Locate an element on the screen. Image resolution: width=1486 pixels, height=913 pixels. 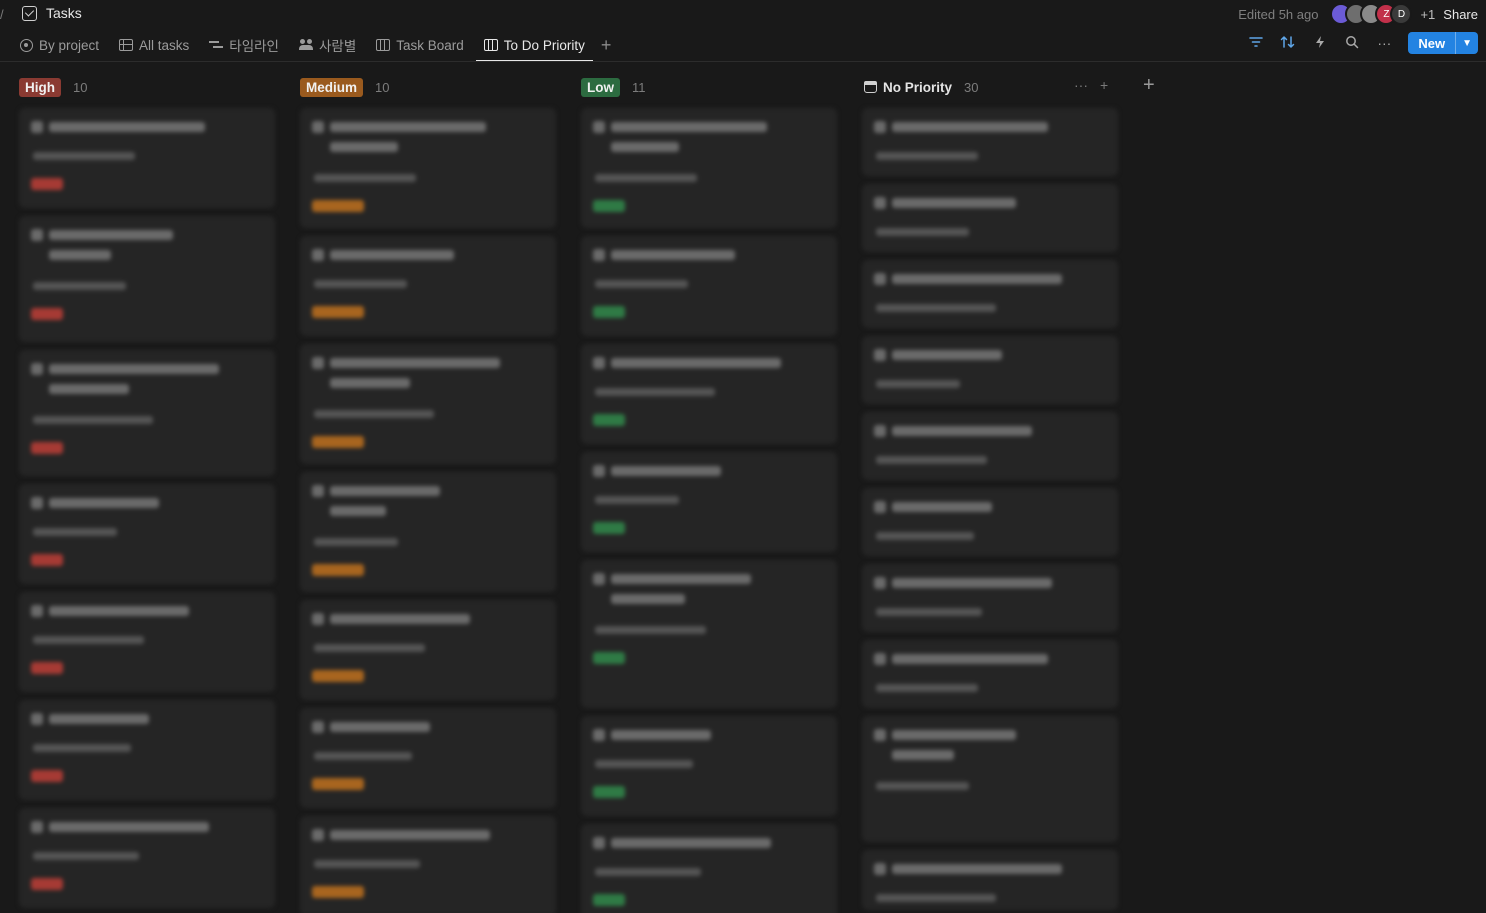
priority-badge-medium: Medium is located at coordinates (332, 87).